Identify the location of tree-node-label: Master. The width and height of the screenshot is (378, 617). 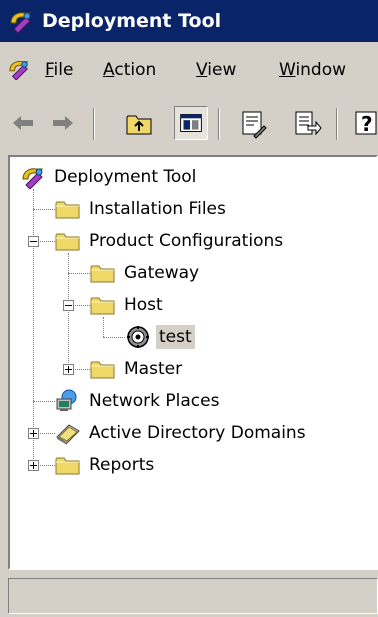
(153, 369).